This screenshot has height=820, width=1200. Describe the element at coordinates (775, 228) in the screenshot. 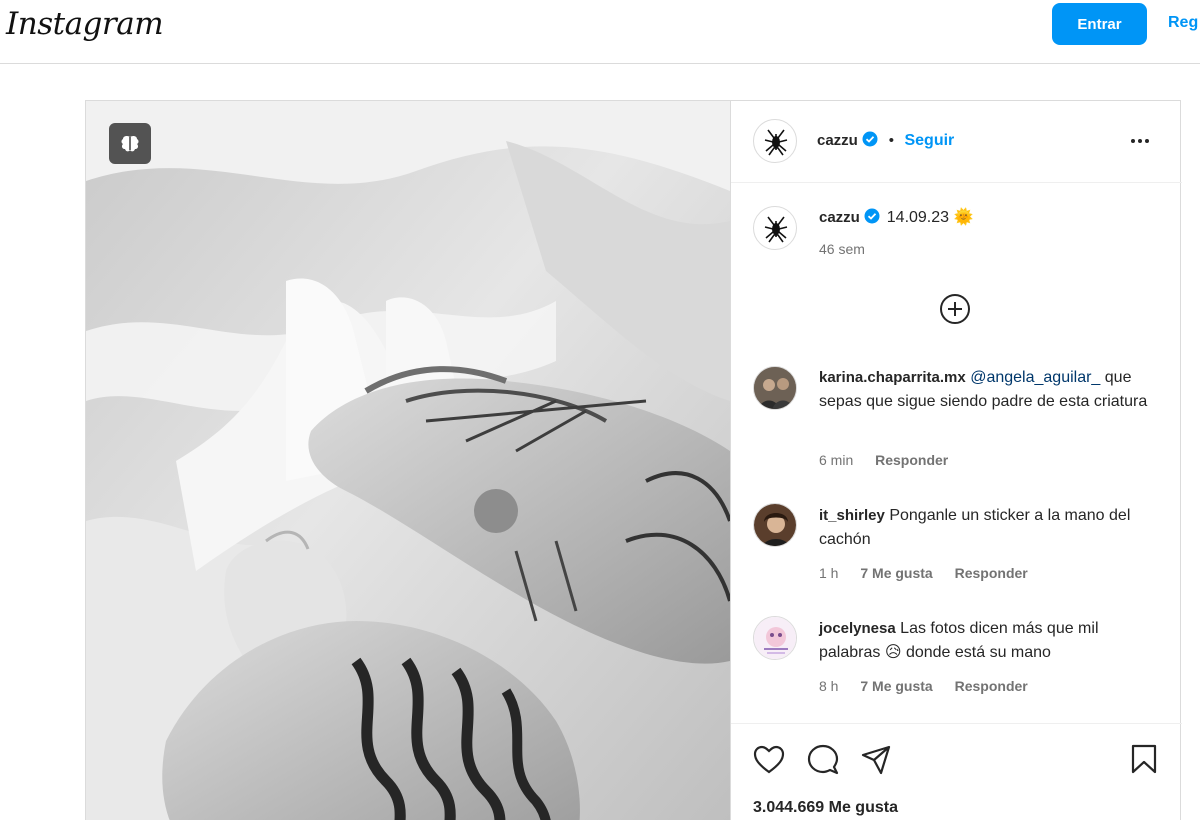

I see `caption-avatar` at that location.